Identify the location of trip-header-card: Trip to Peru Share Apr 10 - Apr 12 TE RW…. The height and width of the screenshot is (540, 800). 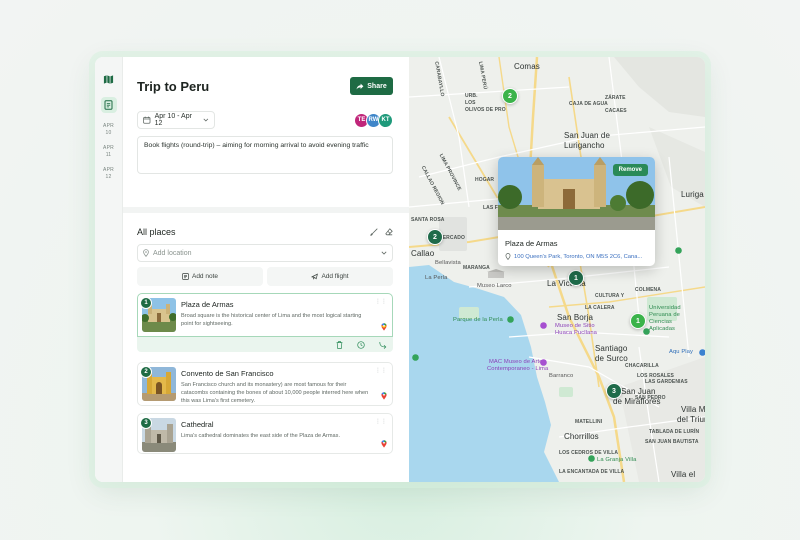
(266, 132).